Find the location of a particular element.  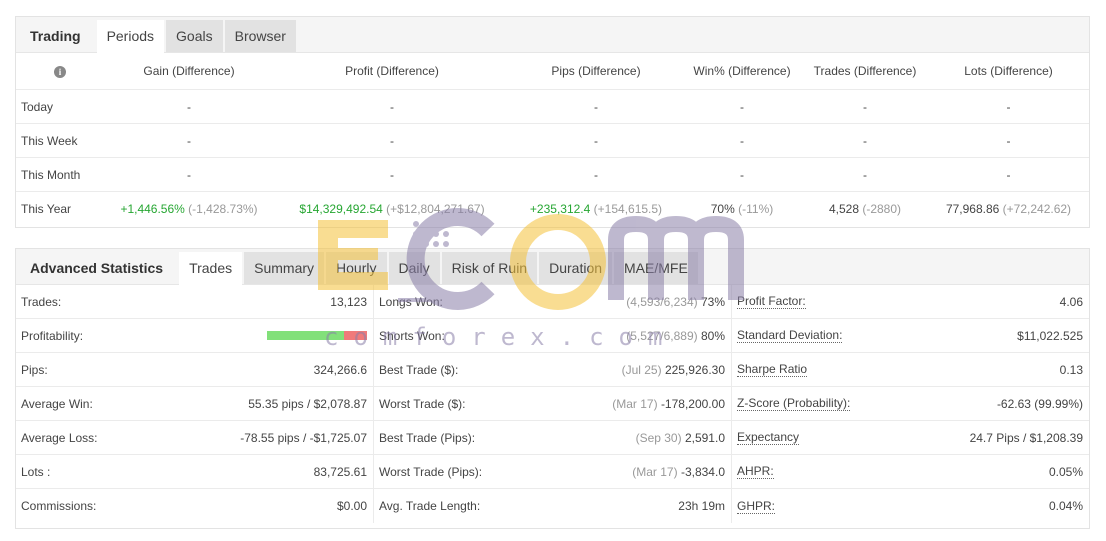

period-label: Today is located at coordinates (60, 106).